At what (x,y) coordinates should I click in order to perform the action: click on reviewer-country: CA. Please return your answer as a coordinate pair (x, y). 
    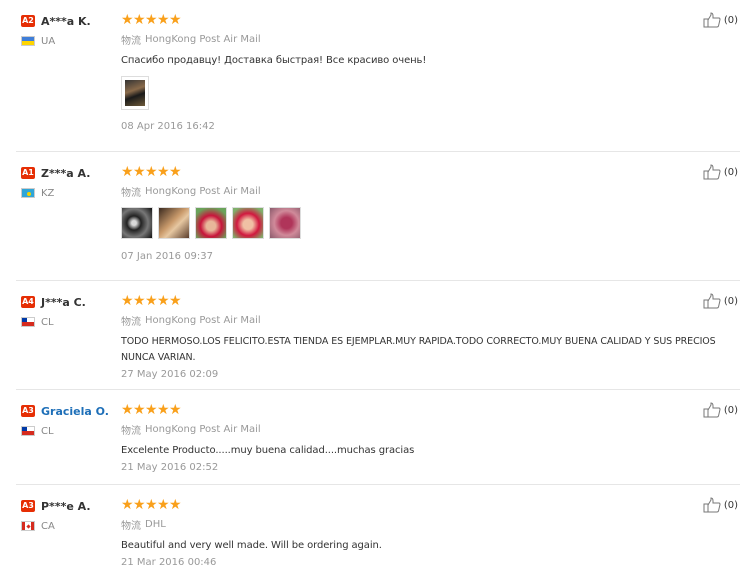
    Looking at the image, I should click on (48, 526).